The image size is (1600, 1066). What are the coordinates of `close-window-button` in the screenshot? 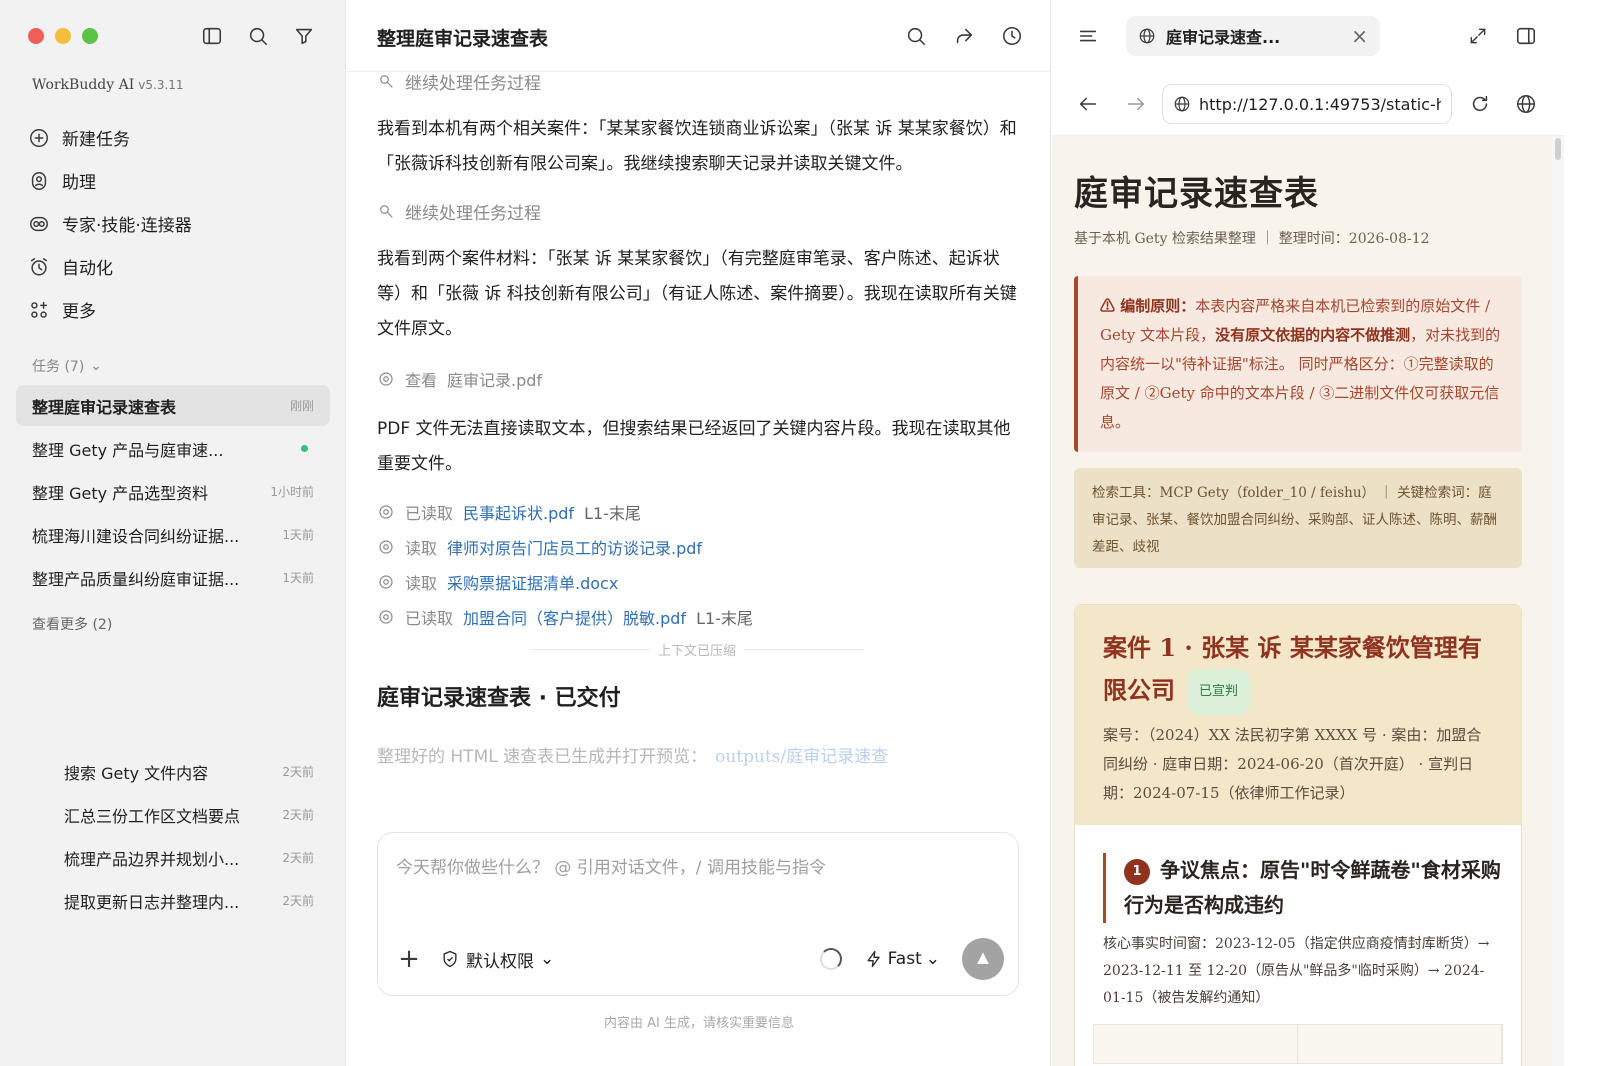 It's located at (36, 36).